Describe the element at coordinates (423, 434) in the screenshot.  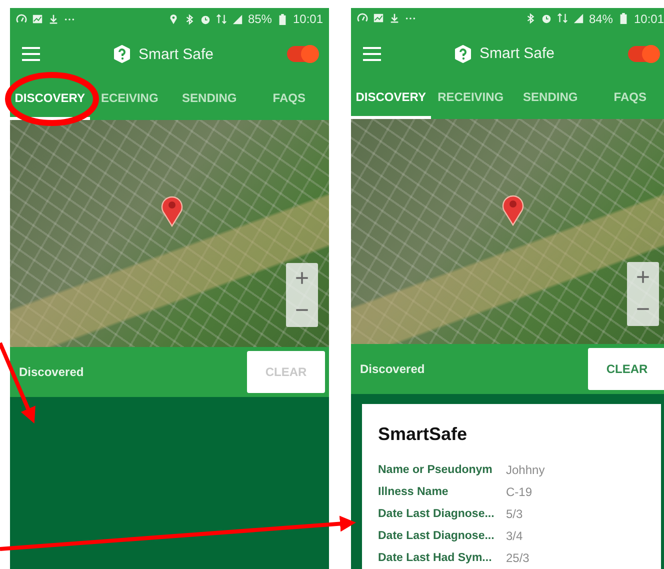
I see `card-title: SmartSafe` at that location.